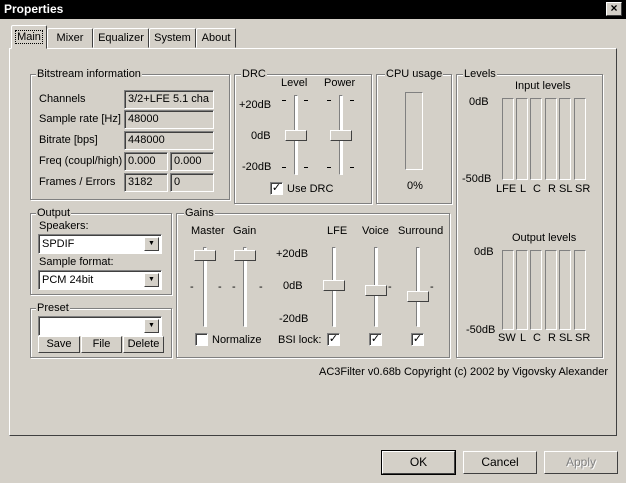  I want to click on use-drc-checkbox: ✓, so click(276, 188).